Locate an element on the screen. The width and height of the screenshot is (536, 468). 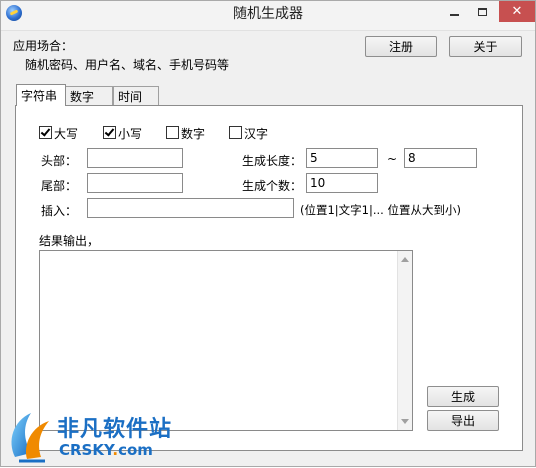
head-label: 头部： is located at coordinates (59, 161).